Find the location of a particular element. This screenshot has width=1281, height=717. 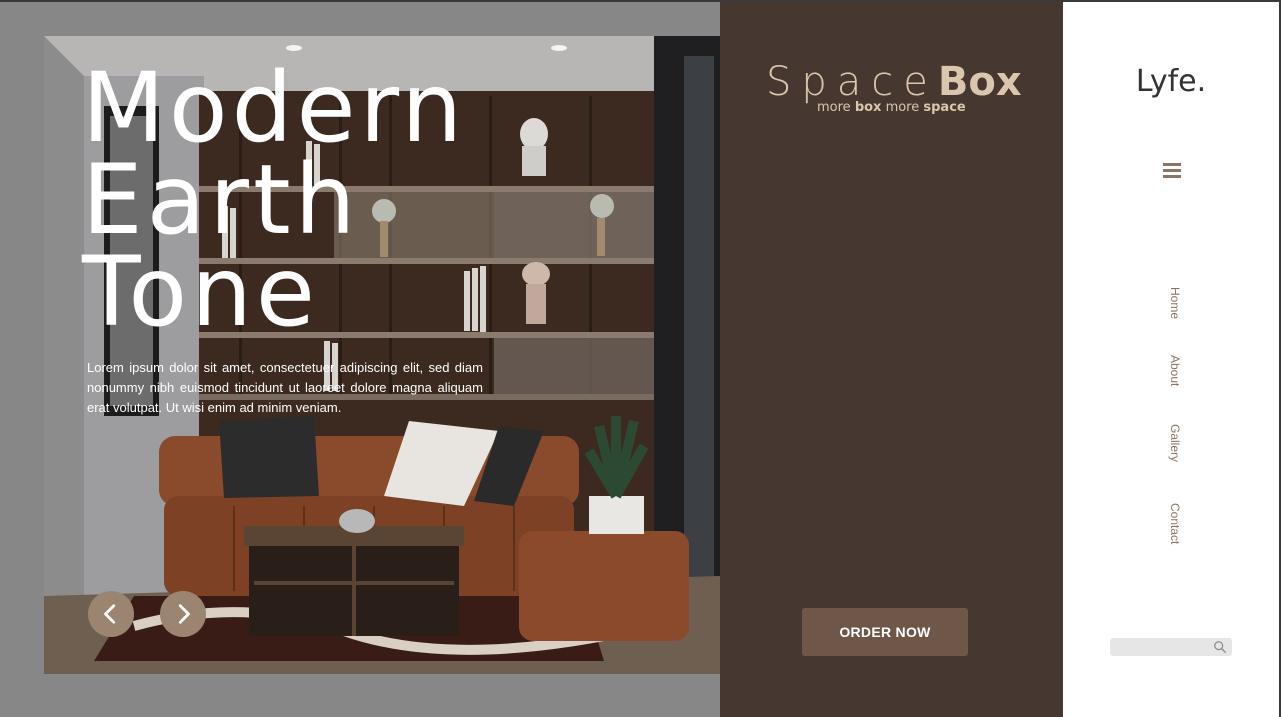

slider-prev-button is located at coordinates (111, 614).